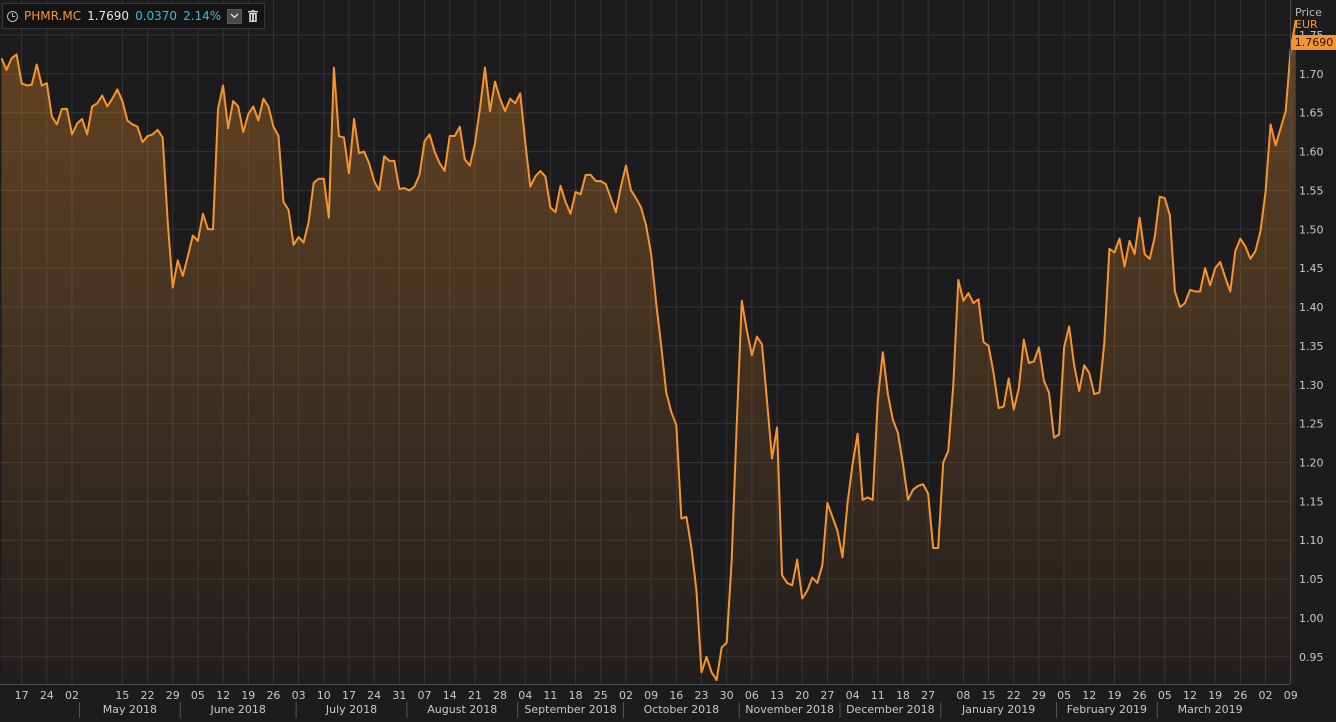 Image resolution: width=1336 pixels, height=722 pixels. What do you see at coordinates (299, 695) in the screenshot?
I see `x-tick-label: 03` at bounding box center [299, 695].